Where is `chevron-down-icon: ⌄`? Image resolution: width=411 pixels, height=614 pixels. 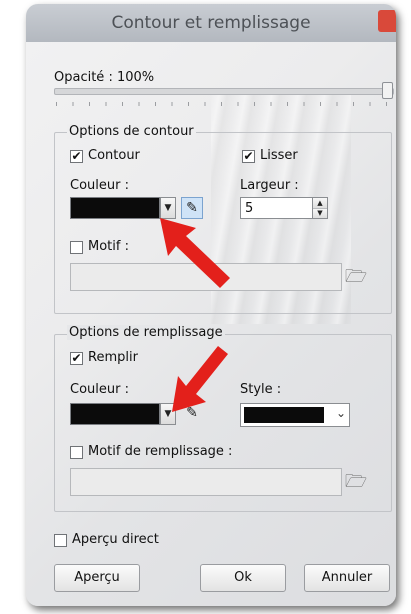 chevron-down-icon: ⌄ is located at coordinates (341, 413).